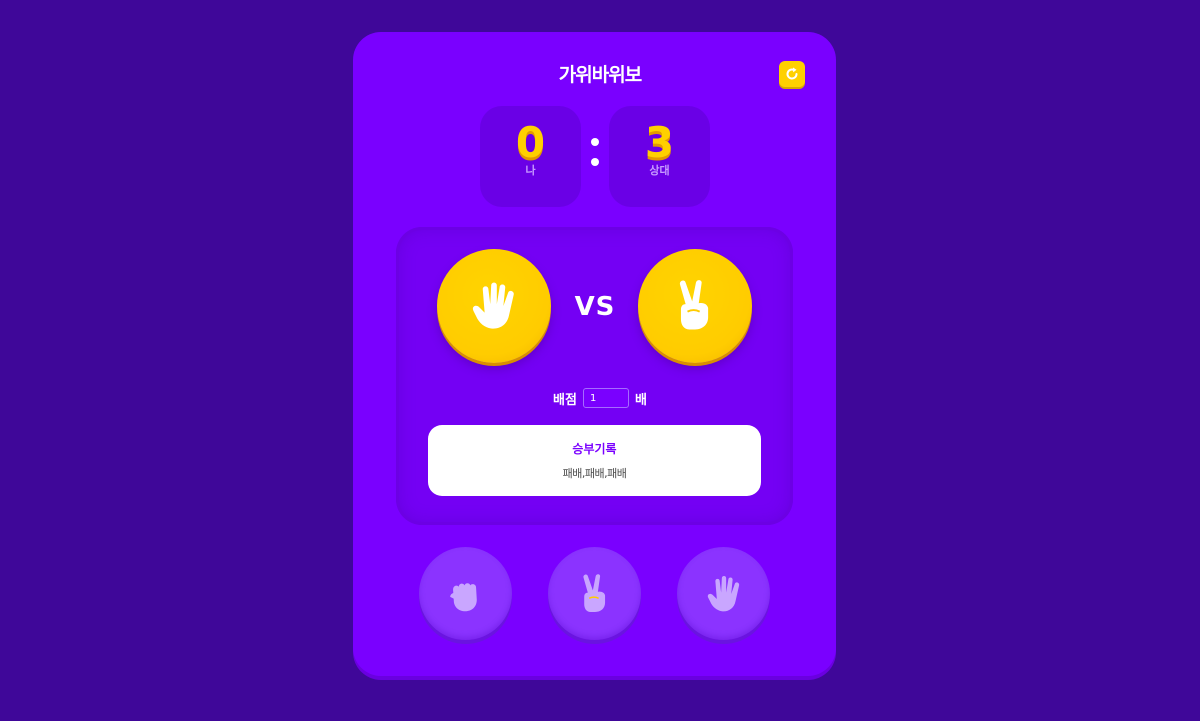  I want to click on score-separator, so click(595, 152).